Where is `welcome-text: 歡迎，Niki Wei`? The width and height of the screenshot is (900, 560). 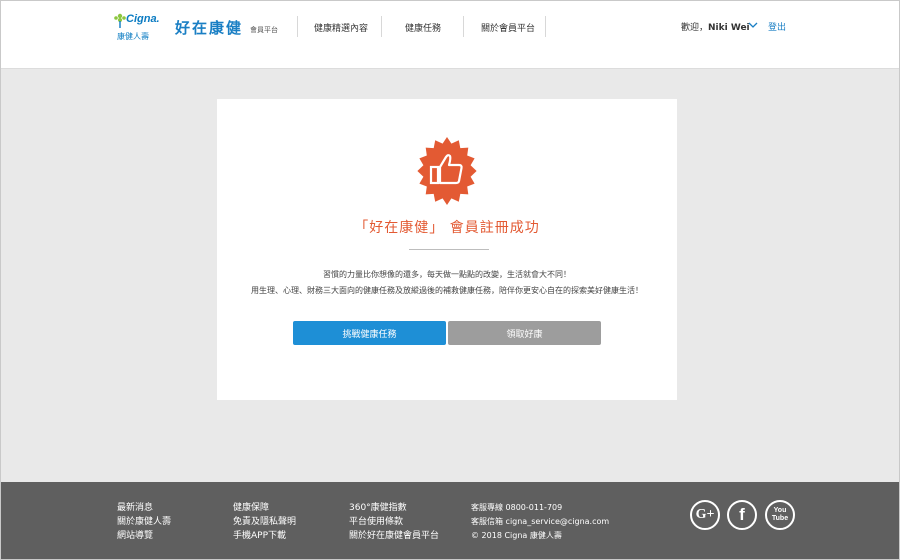
welcome-text: 歡迎，Niki Wei is located at coordinates (715, 26).